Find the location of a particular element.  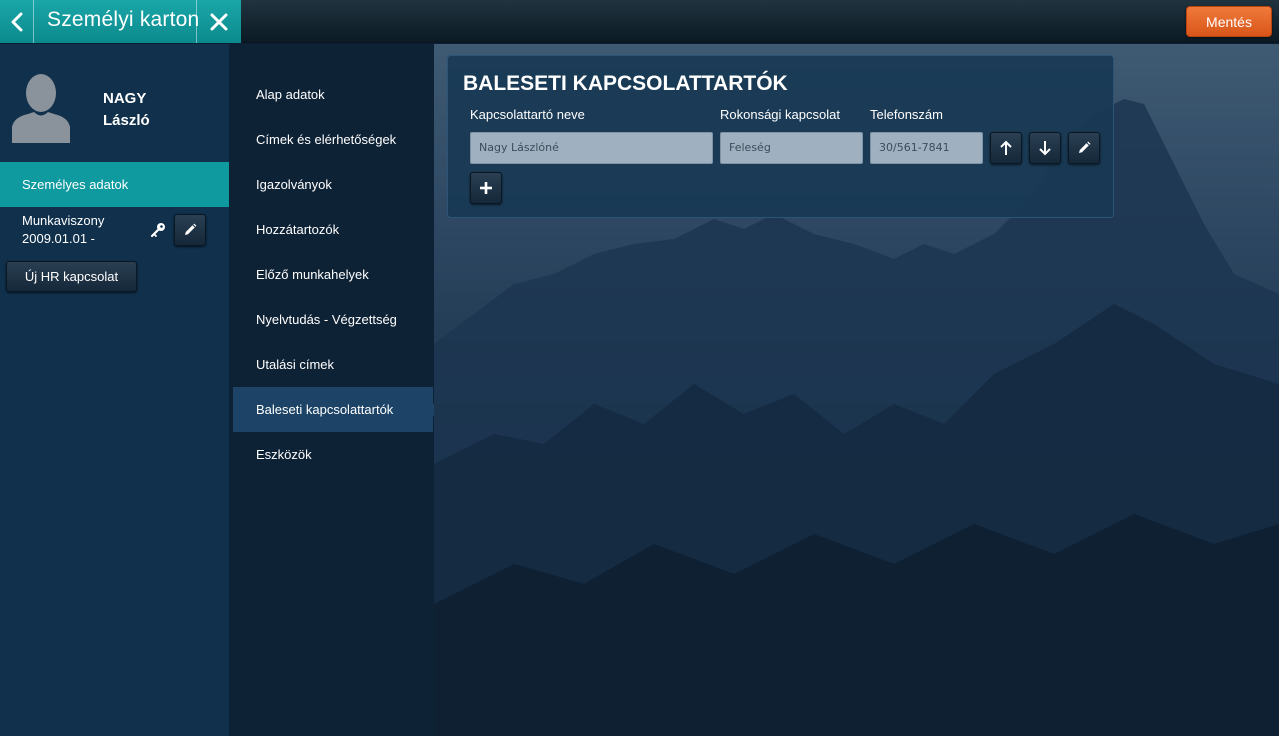

person-last-name: NAGY is located at coordinates (125, 98).